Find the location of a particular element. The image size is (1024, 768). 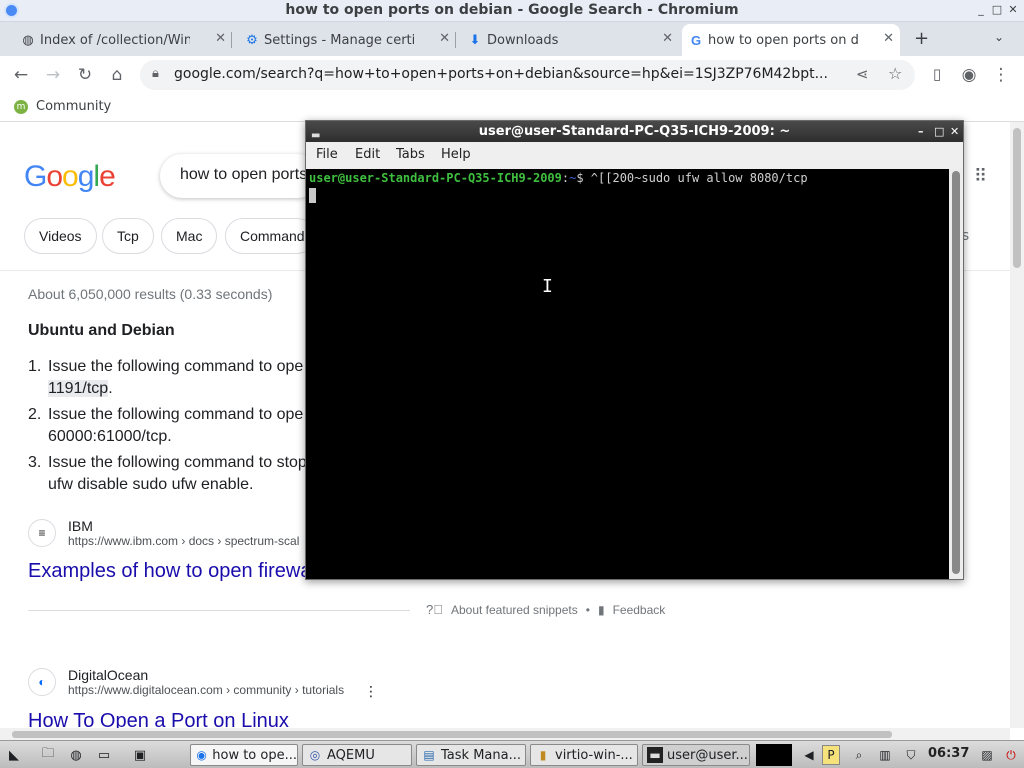

menu-file: File is located at coordinates (327, 154).